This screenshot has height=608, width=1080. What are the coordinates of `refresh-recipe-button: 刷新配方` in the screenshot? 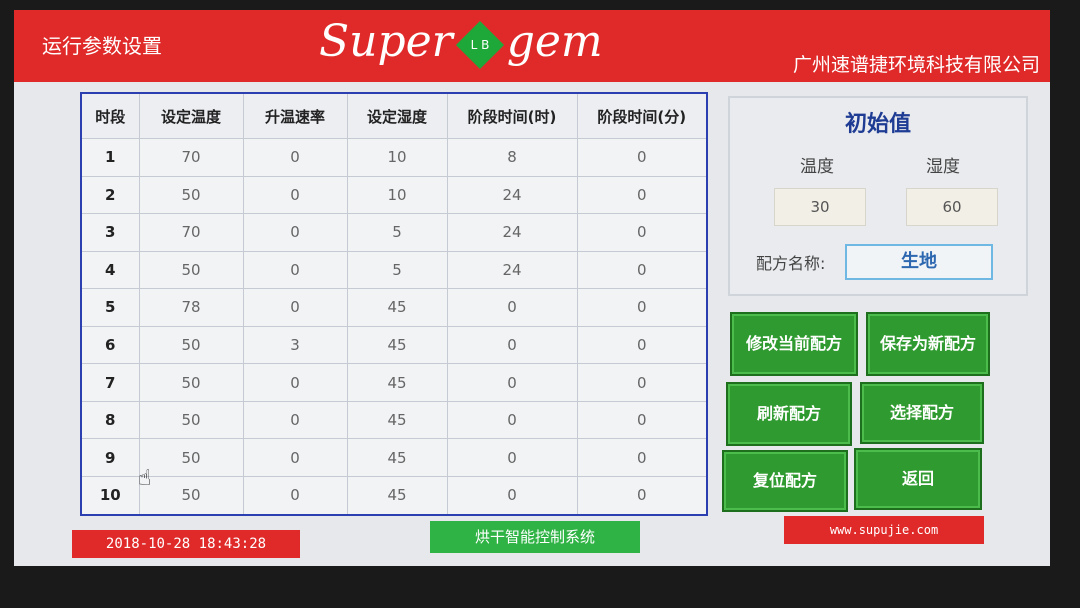 It's located at (789, 414).